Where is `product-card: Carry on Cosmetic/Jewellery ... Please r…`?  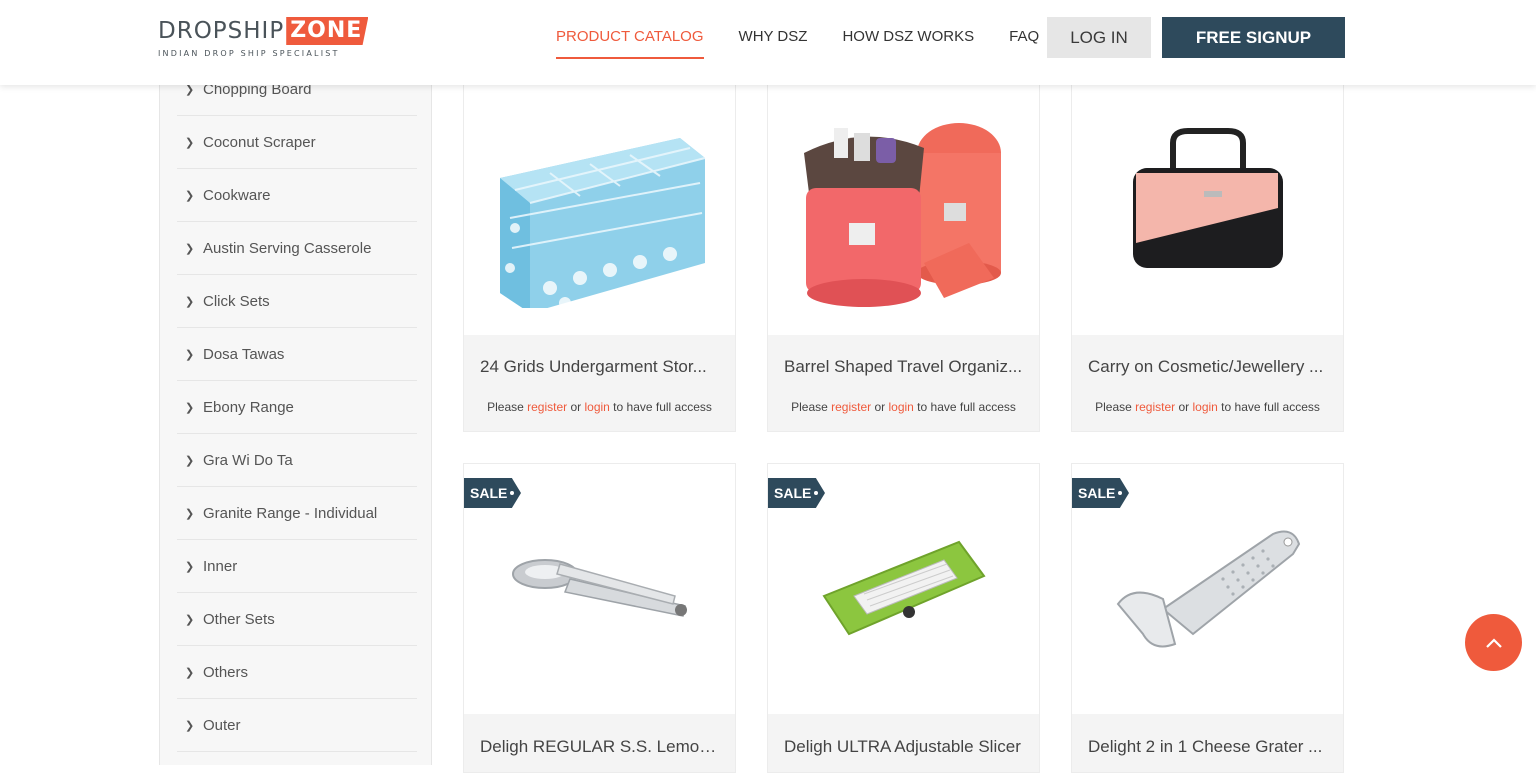 product-card: Carry on Cosmetic/Jewellery ... Please r… is located at coordinates (1207, 251).